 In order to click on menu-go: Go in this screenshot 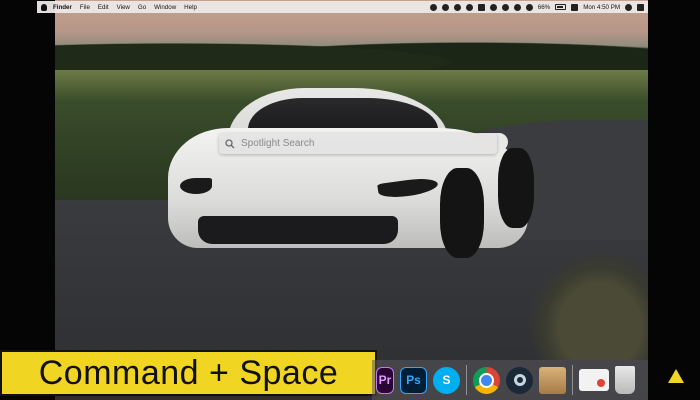, I will do `click(142, 7)`.